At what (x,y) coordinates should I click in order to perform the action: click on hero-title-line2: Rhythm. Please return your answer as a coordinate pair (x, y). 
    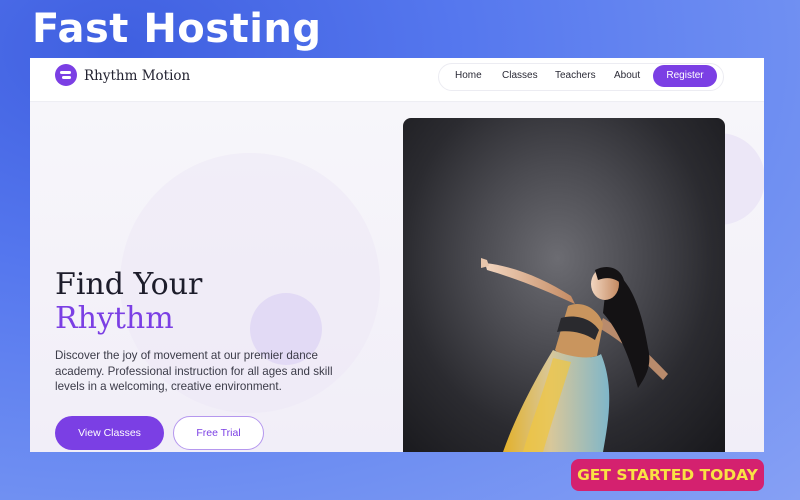
    Looking at the image, I should click on (114, 318).